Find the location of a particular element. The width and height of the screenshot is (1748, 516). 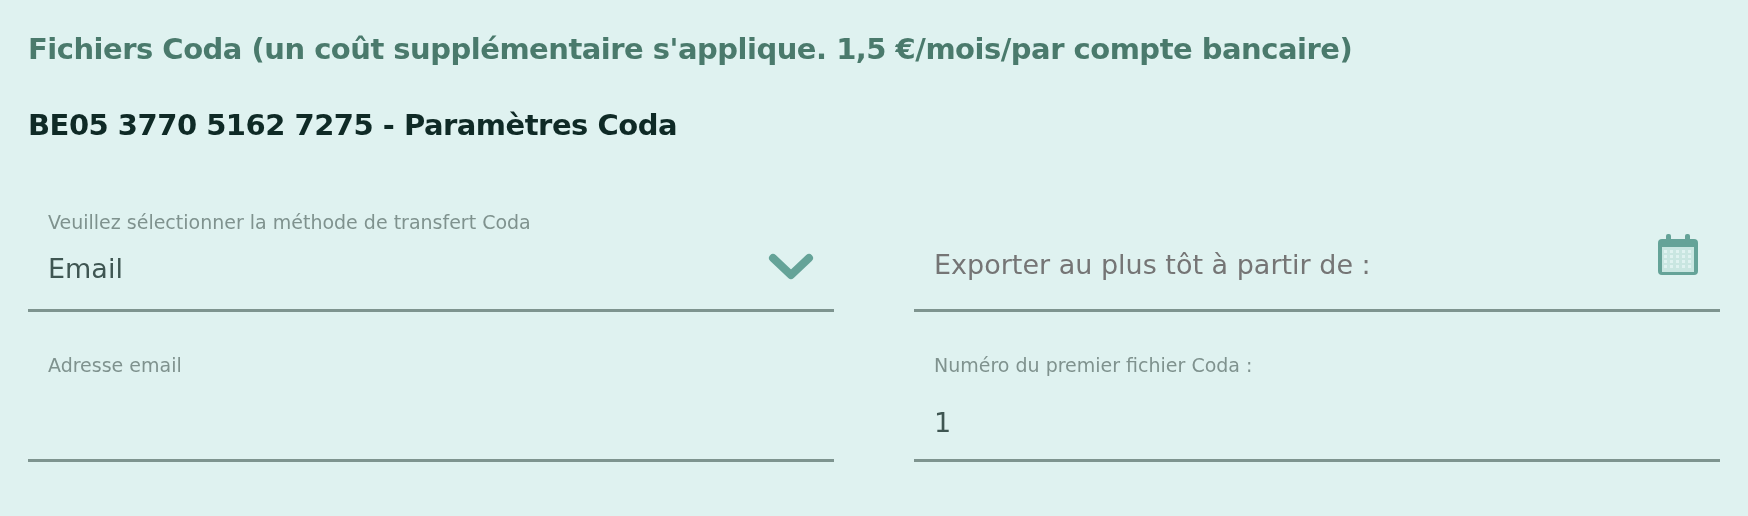

select-value: Email is located at coordinates (86, 268).